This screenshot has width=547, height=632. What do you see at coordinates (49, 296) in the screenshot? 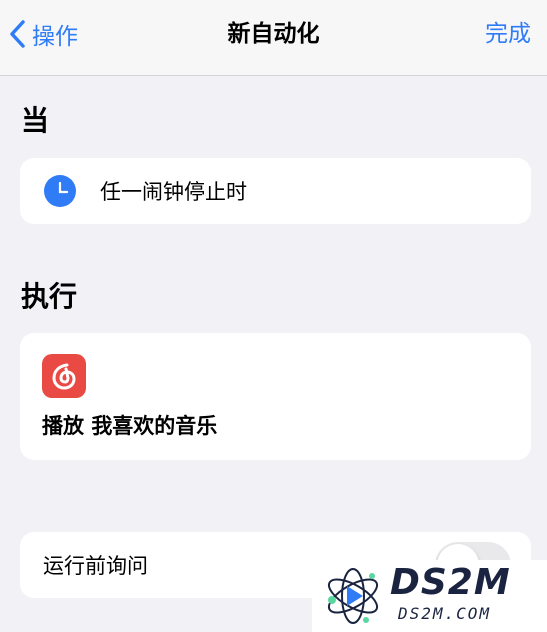
I see `action-section-header: 执行` at bounding box center [49, 296].